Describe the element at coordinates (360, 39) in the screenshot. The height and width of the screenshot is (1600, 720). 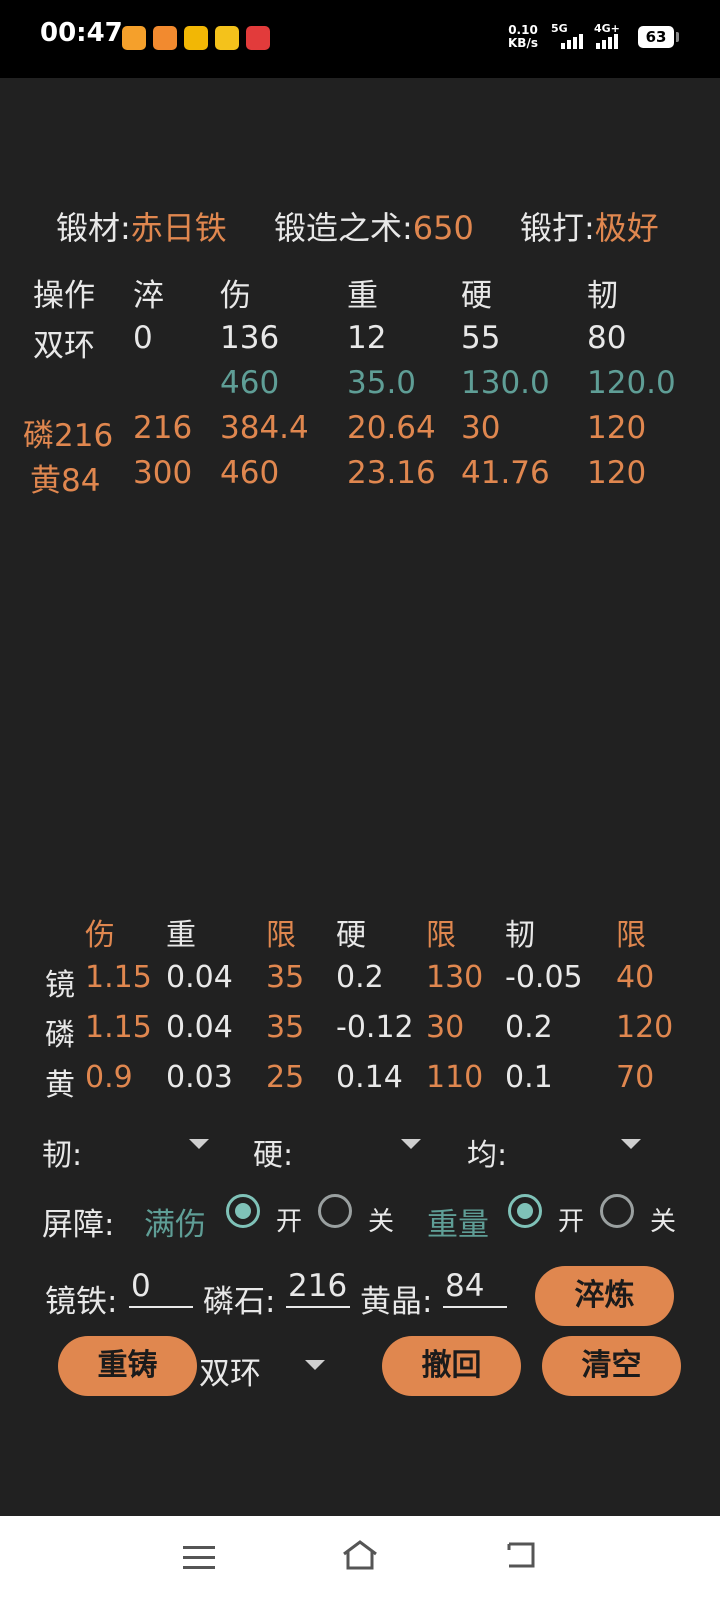
I see `status-bar: 00:47 0.10 KB/s 5G 4G+ 63` at that location.